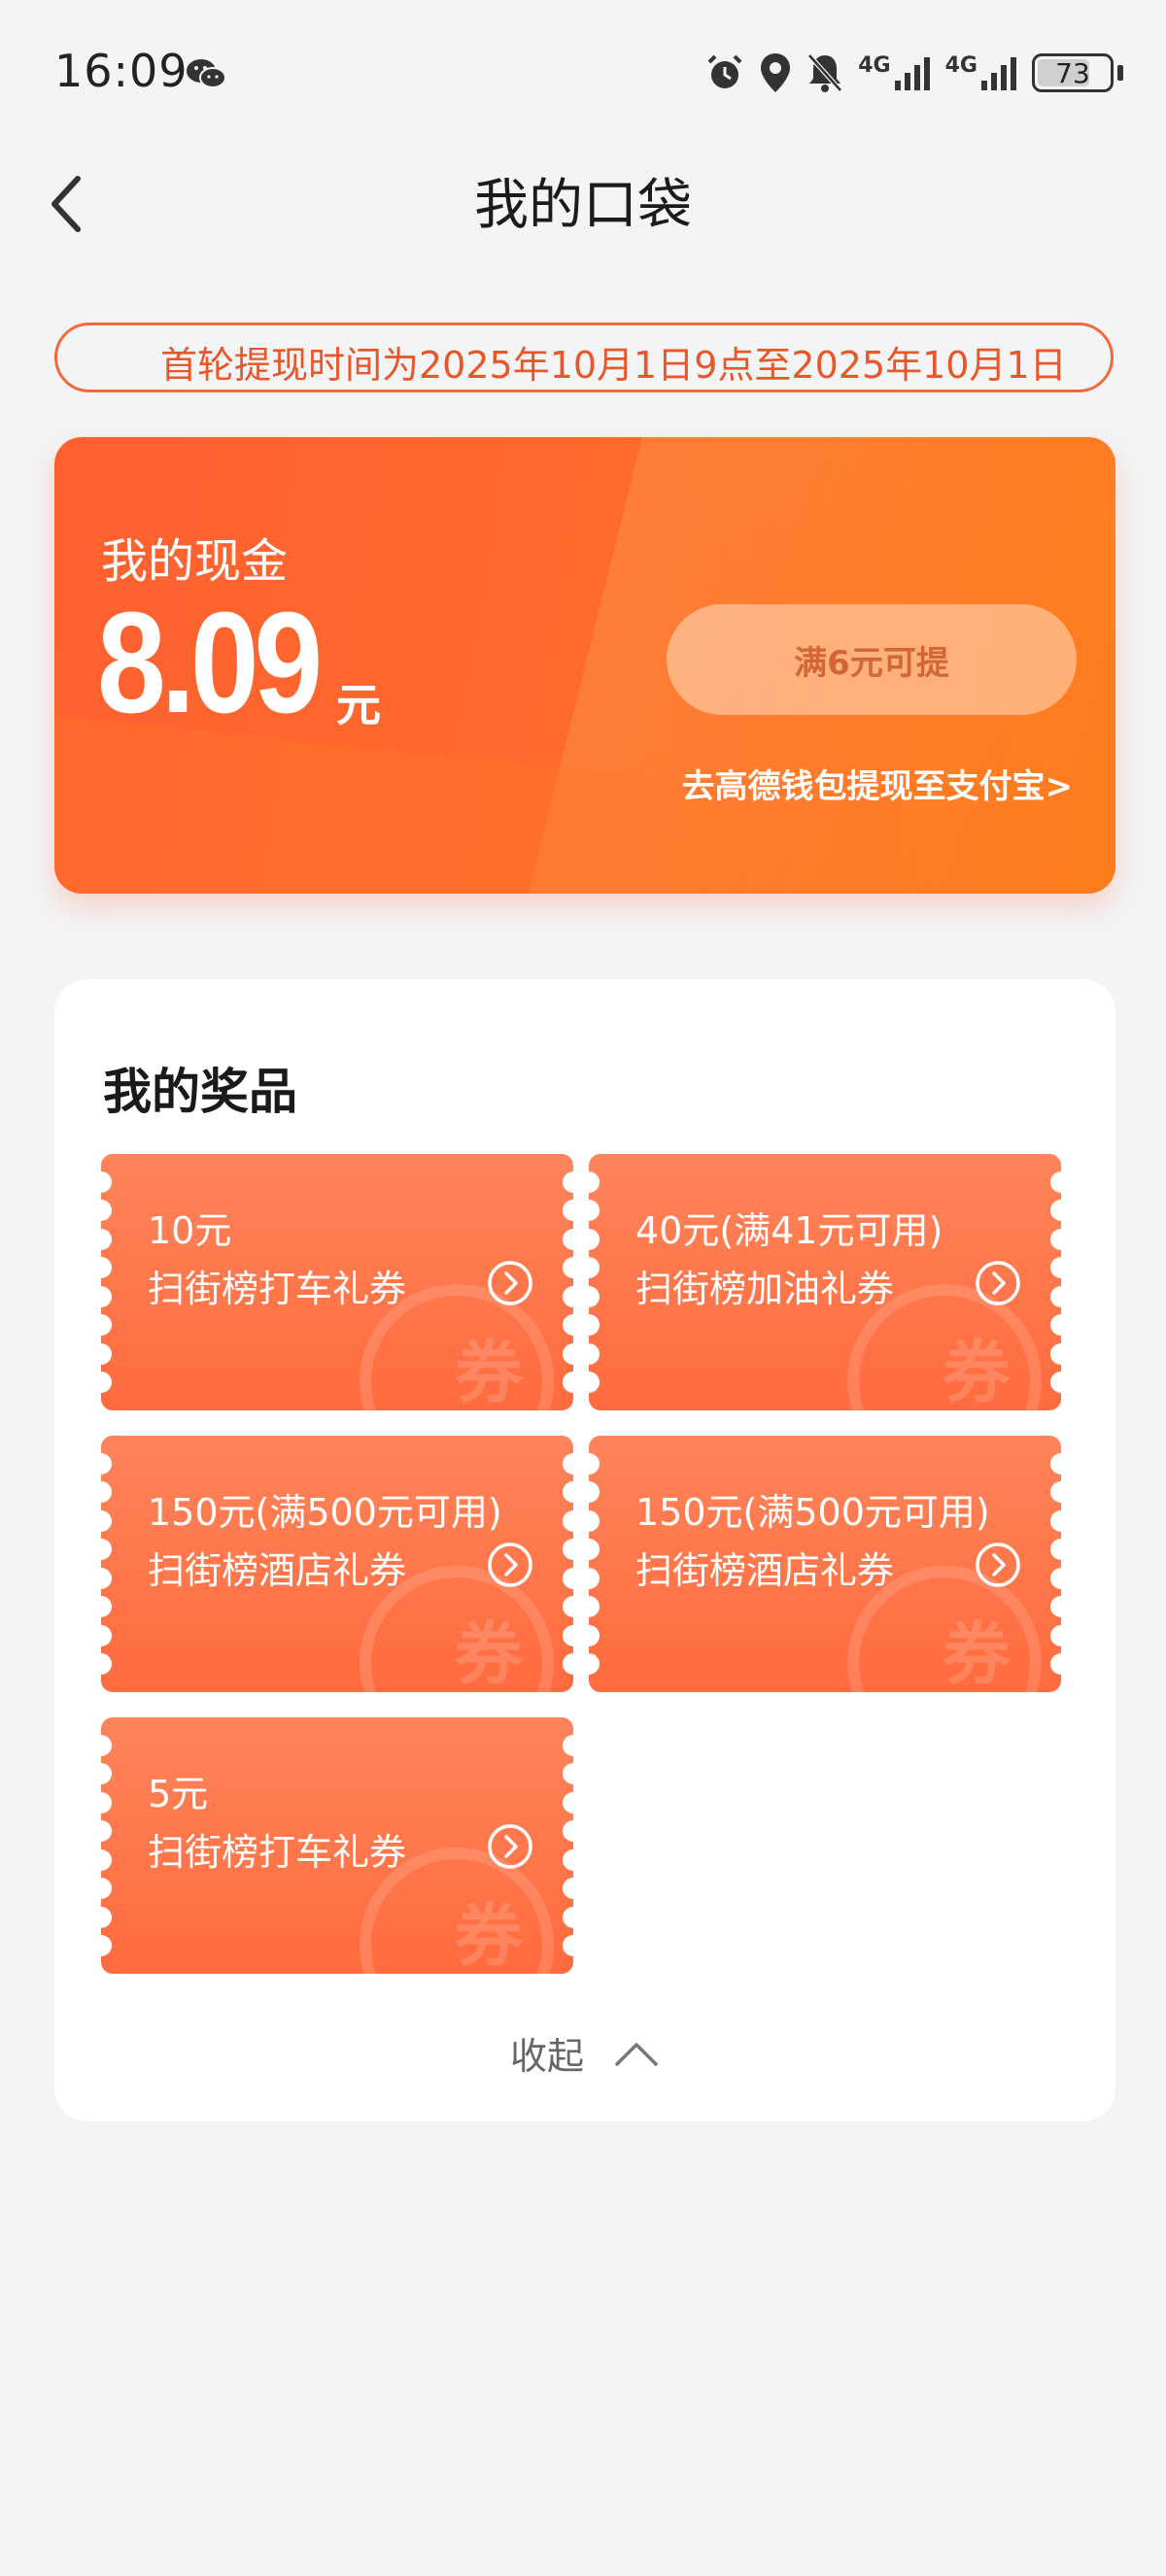 The image size is (1166, 2576). What do you see at coordinates (1120, 73) in the screenshot?
I see `battery-tip` at bounding box center [1120, 73].